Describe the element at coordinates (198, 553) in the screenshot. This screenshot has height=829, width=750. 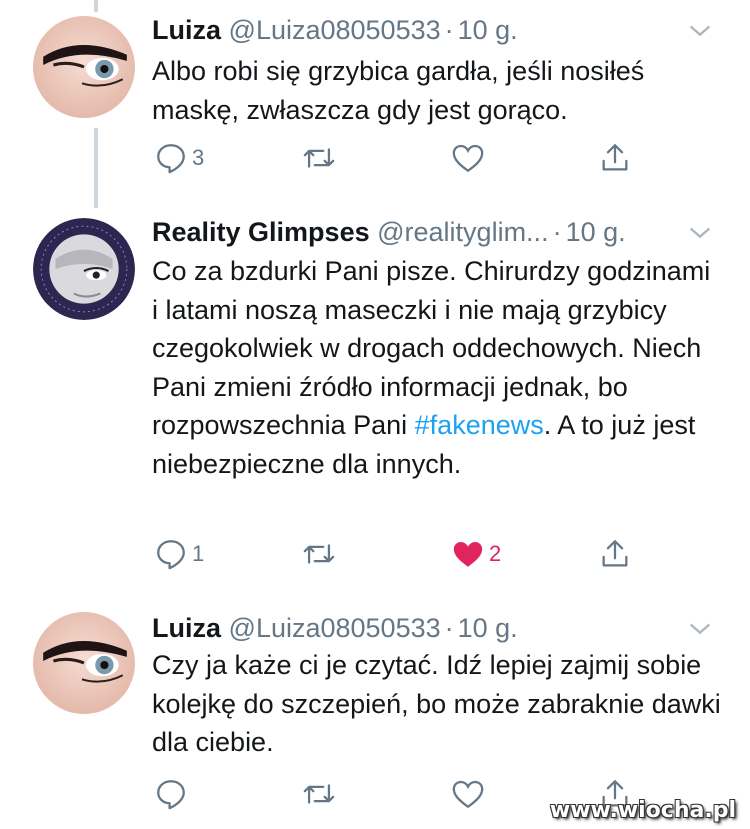
I see `reply-count: 1` at that location.